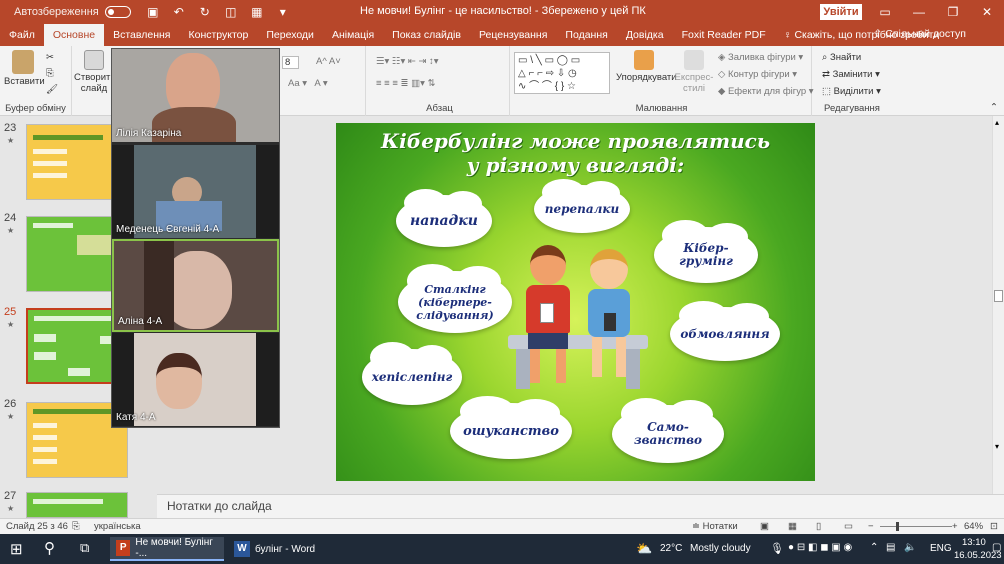 This screenshot has height=564, width=1004. Describe the element at coordinates (95, 72) in the screenshot. I see `new-slide-button: Створити слайд` at that location.